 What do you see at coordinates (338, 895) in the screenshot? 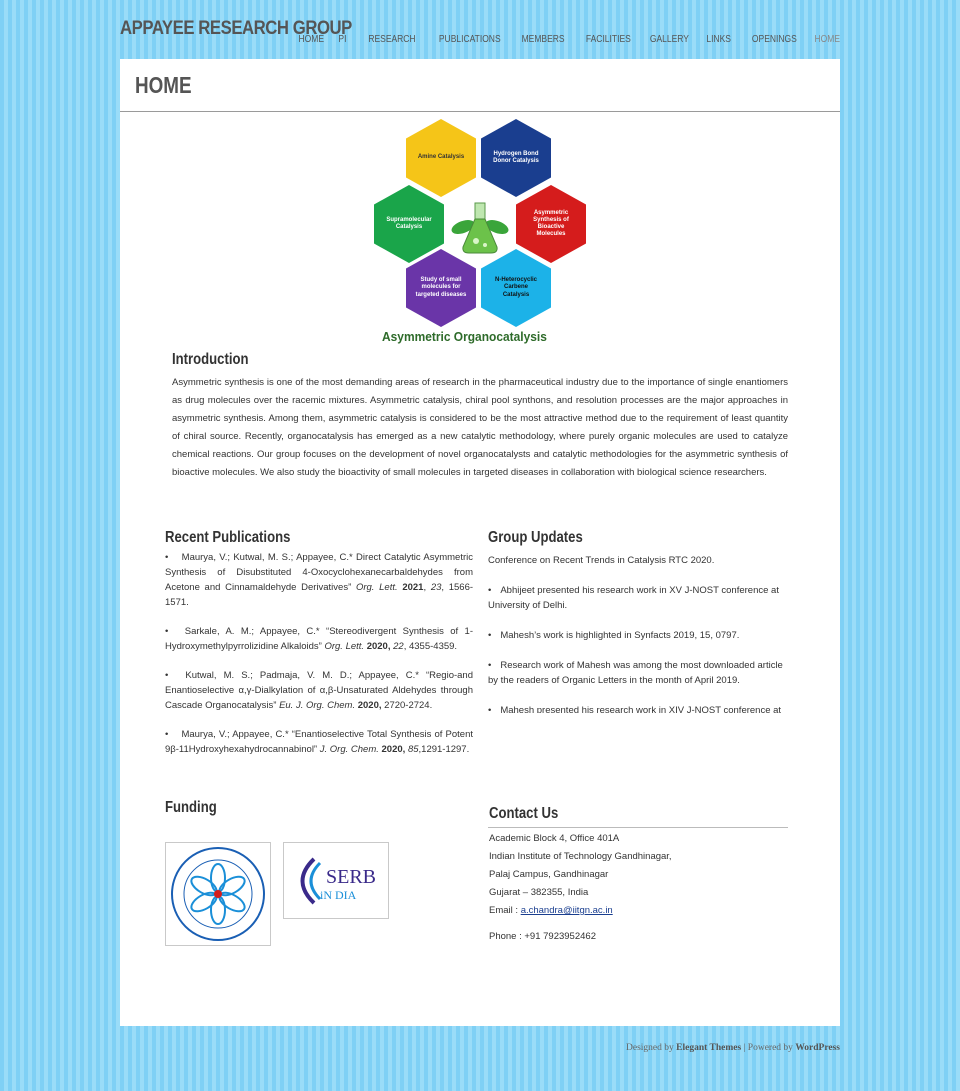
I see `serb-india-wordmark: iN DIA` at bounding box center [338, 895].